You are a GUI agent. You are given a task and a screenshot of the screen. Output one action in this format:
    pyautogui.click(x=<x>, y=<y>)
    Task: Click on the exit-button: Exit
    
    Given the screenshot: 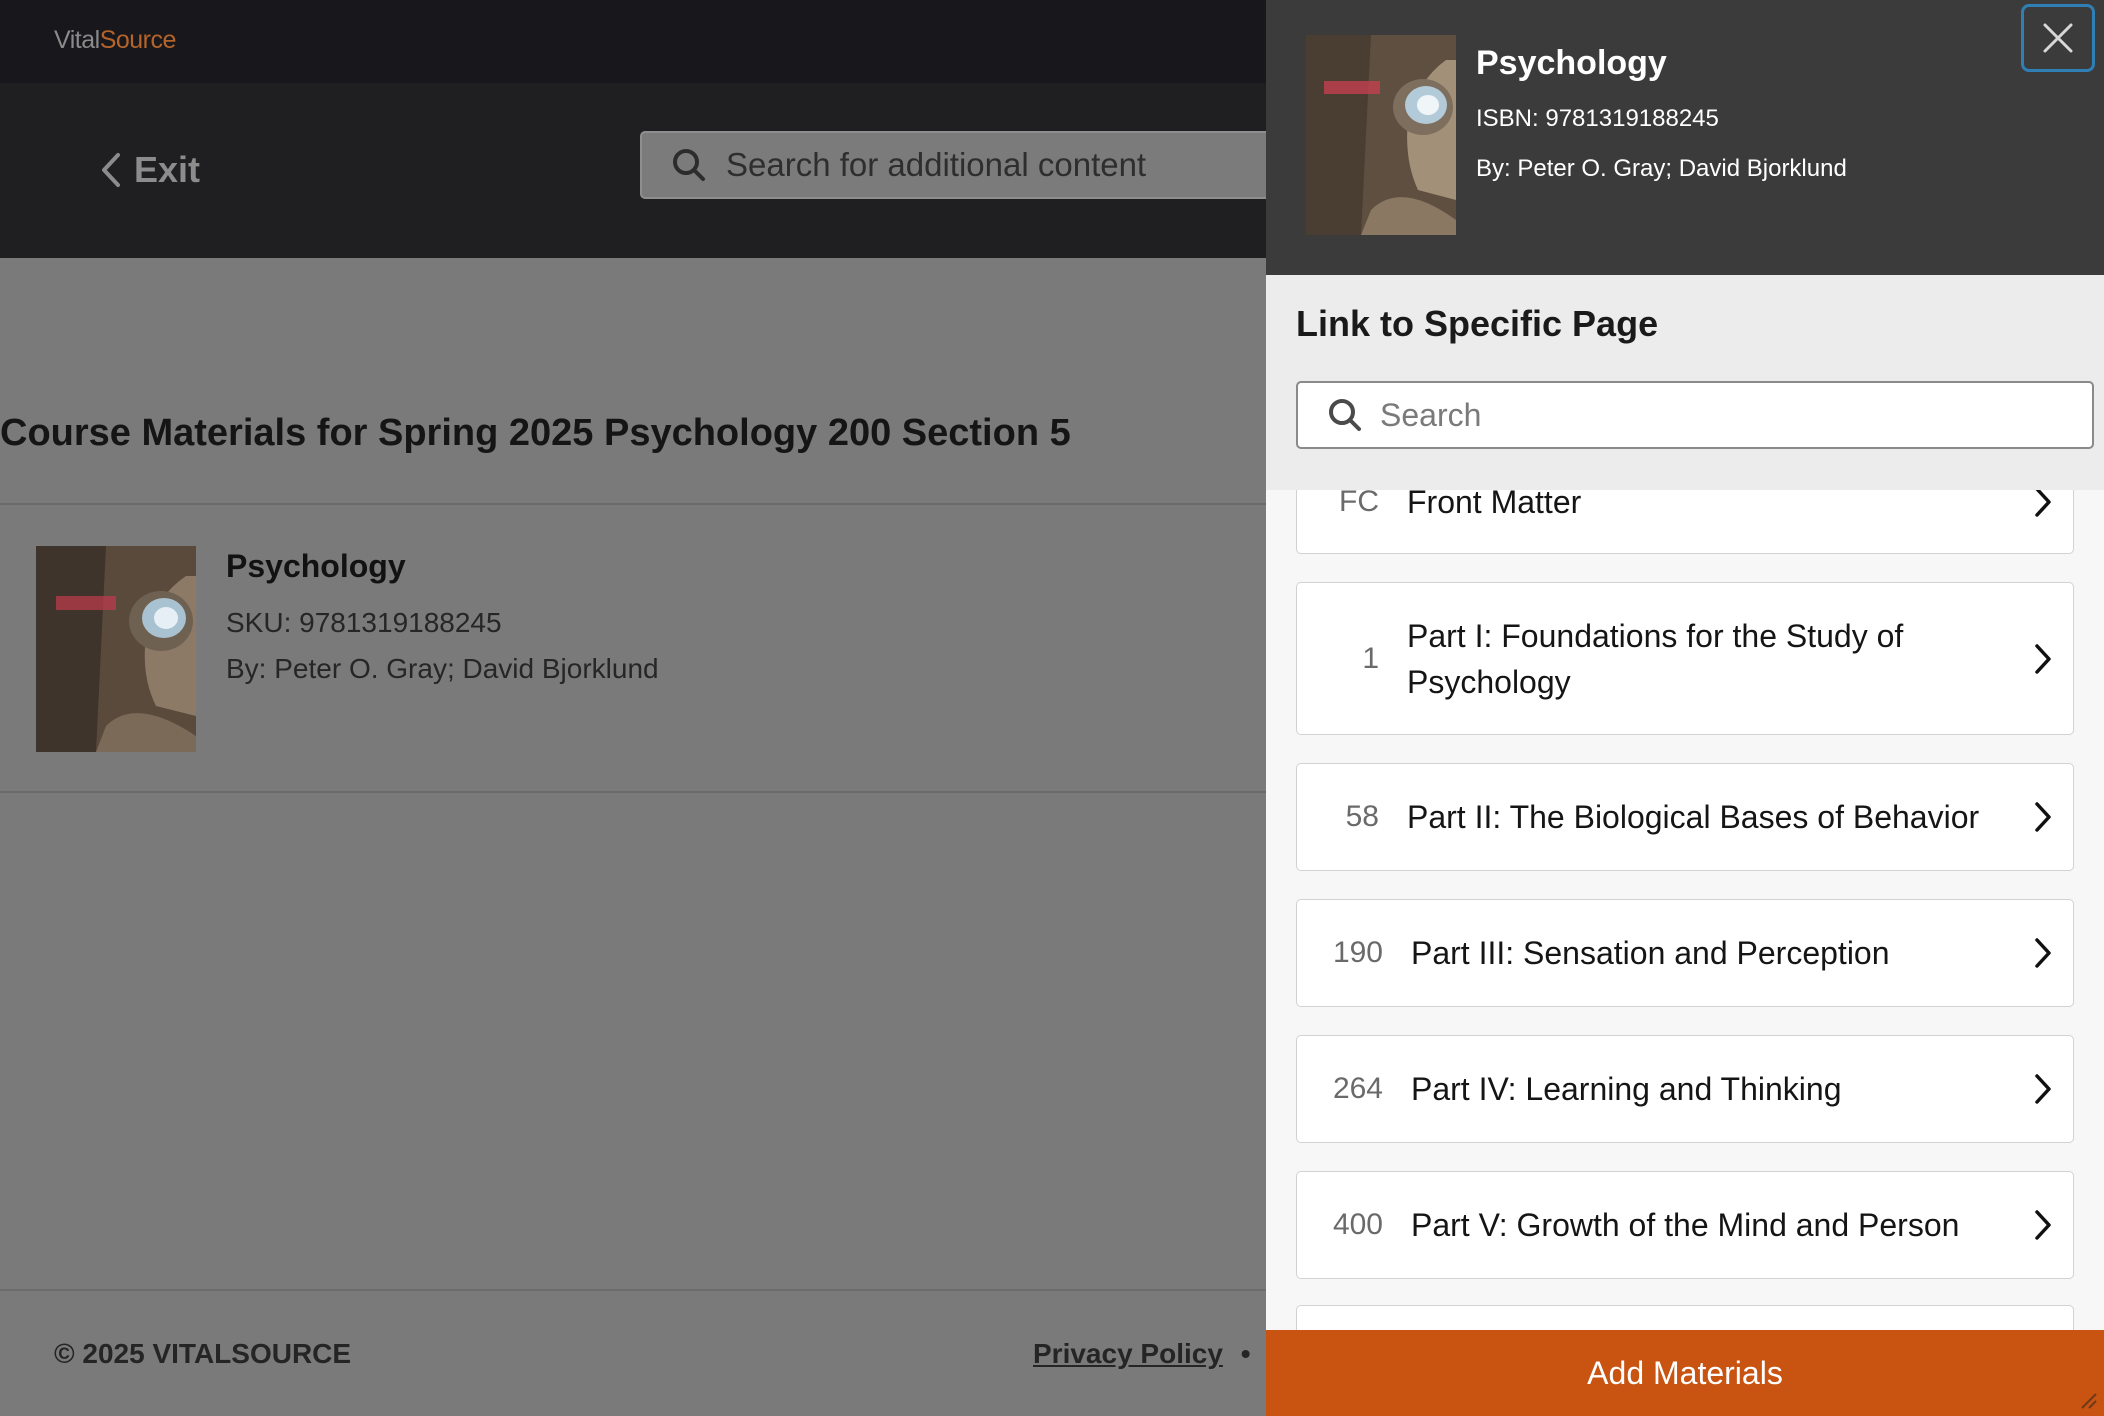 What is the action you would take?
    pyautogui.click(x=150, y=170)
    